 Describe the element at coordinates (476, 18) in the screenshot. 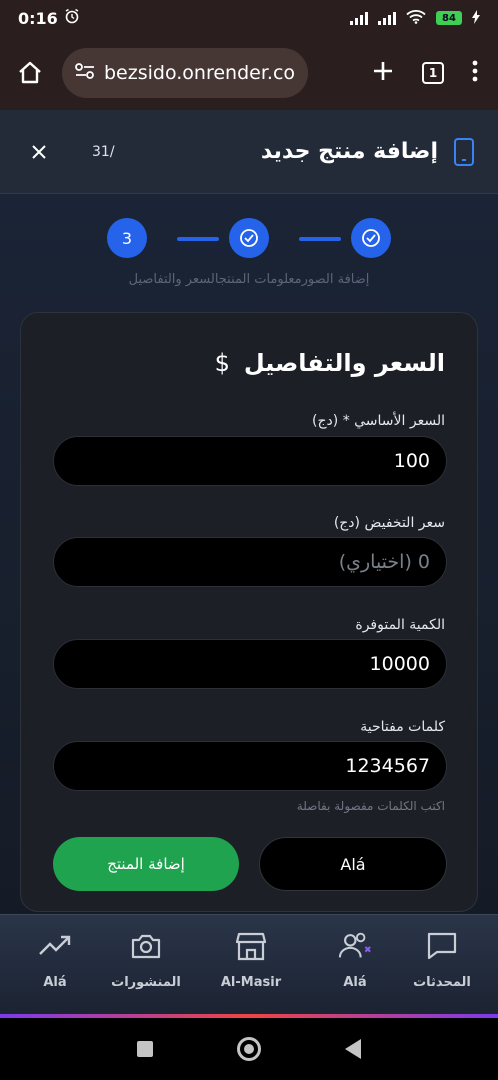

I see `charging-icon` at that location.